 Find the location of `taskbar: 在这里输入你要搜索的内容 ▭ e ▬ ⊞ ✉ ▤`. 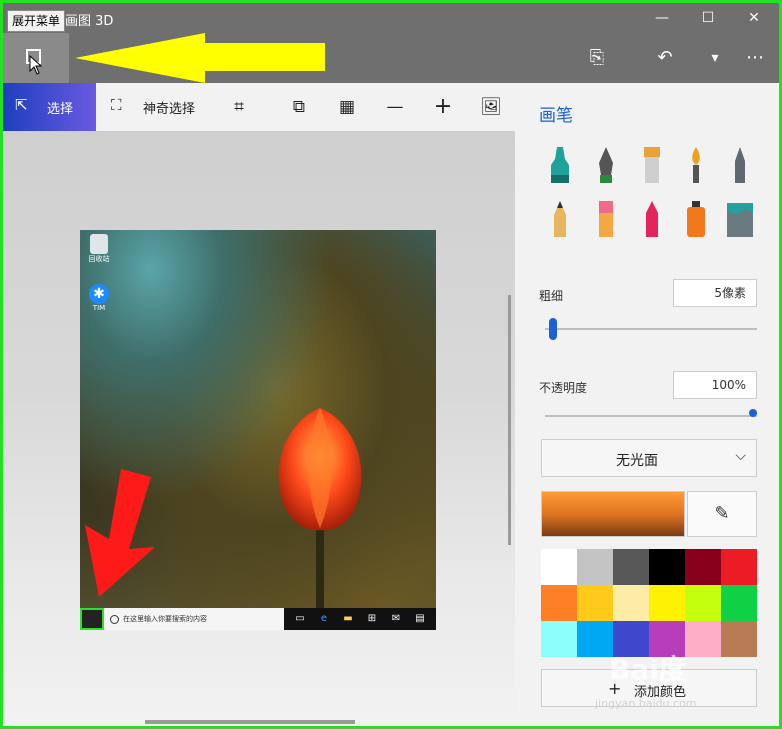

taskbar: 在这里输入你要搜索的内容 ▭ e ▬ ⊞ ✉ ▤ is located at coordinates (258, 619).